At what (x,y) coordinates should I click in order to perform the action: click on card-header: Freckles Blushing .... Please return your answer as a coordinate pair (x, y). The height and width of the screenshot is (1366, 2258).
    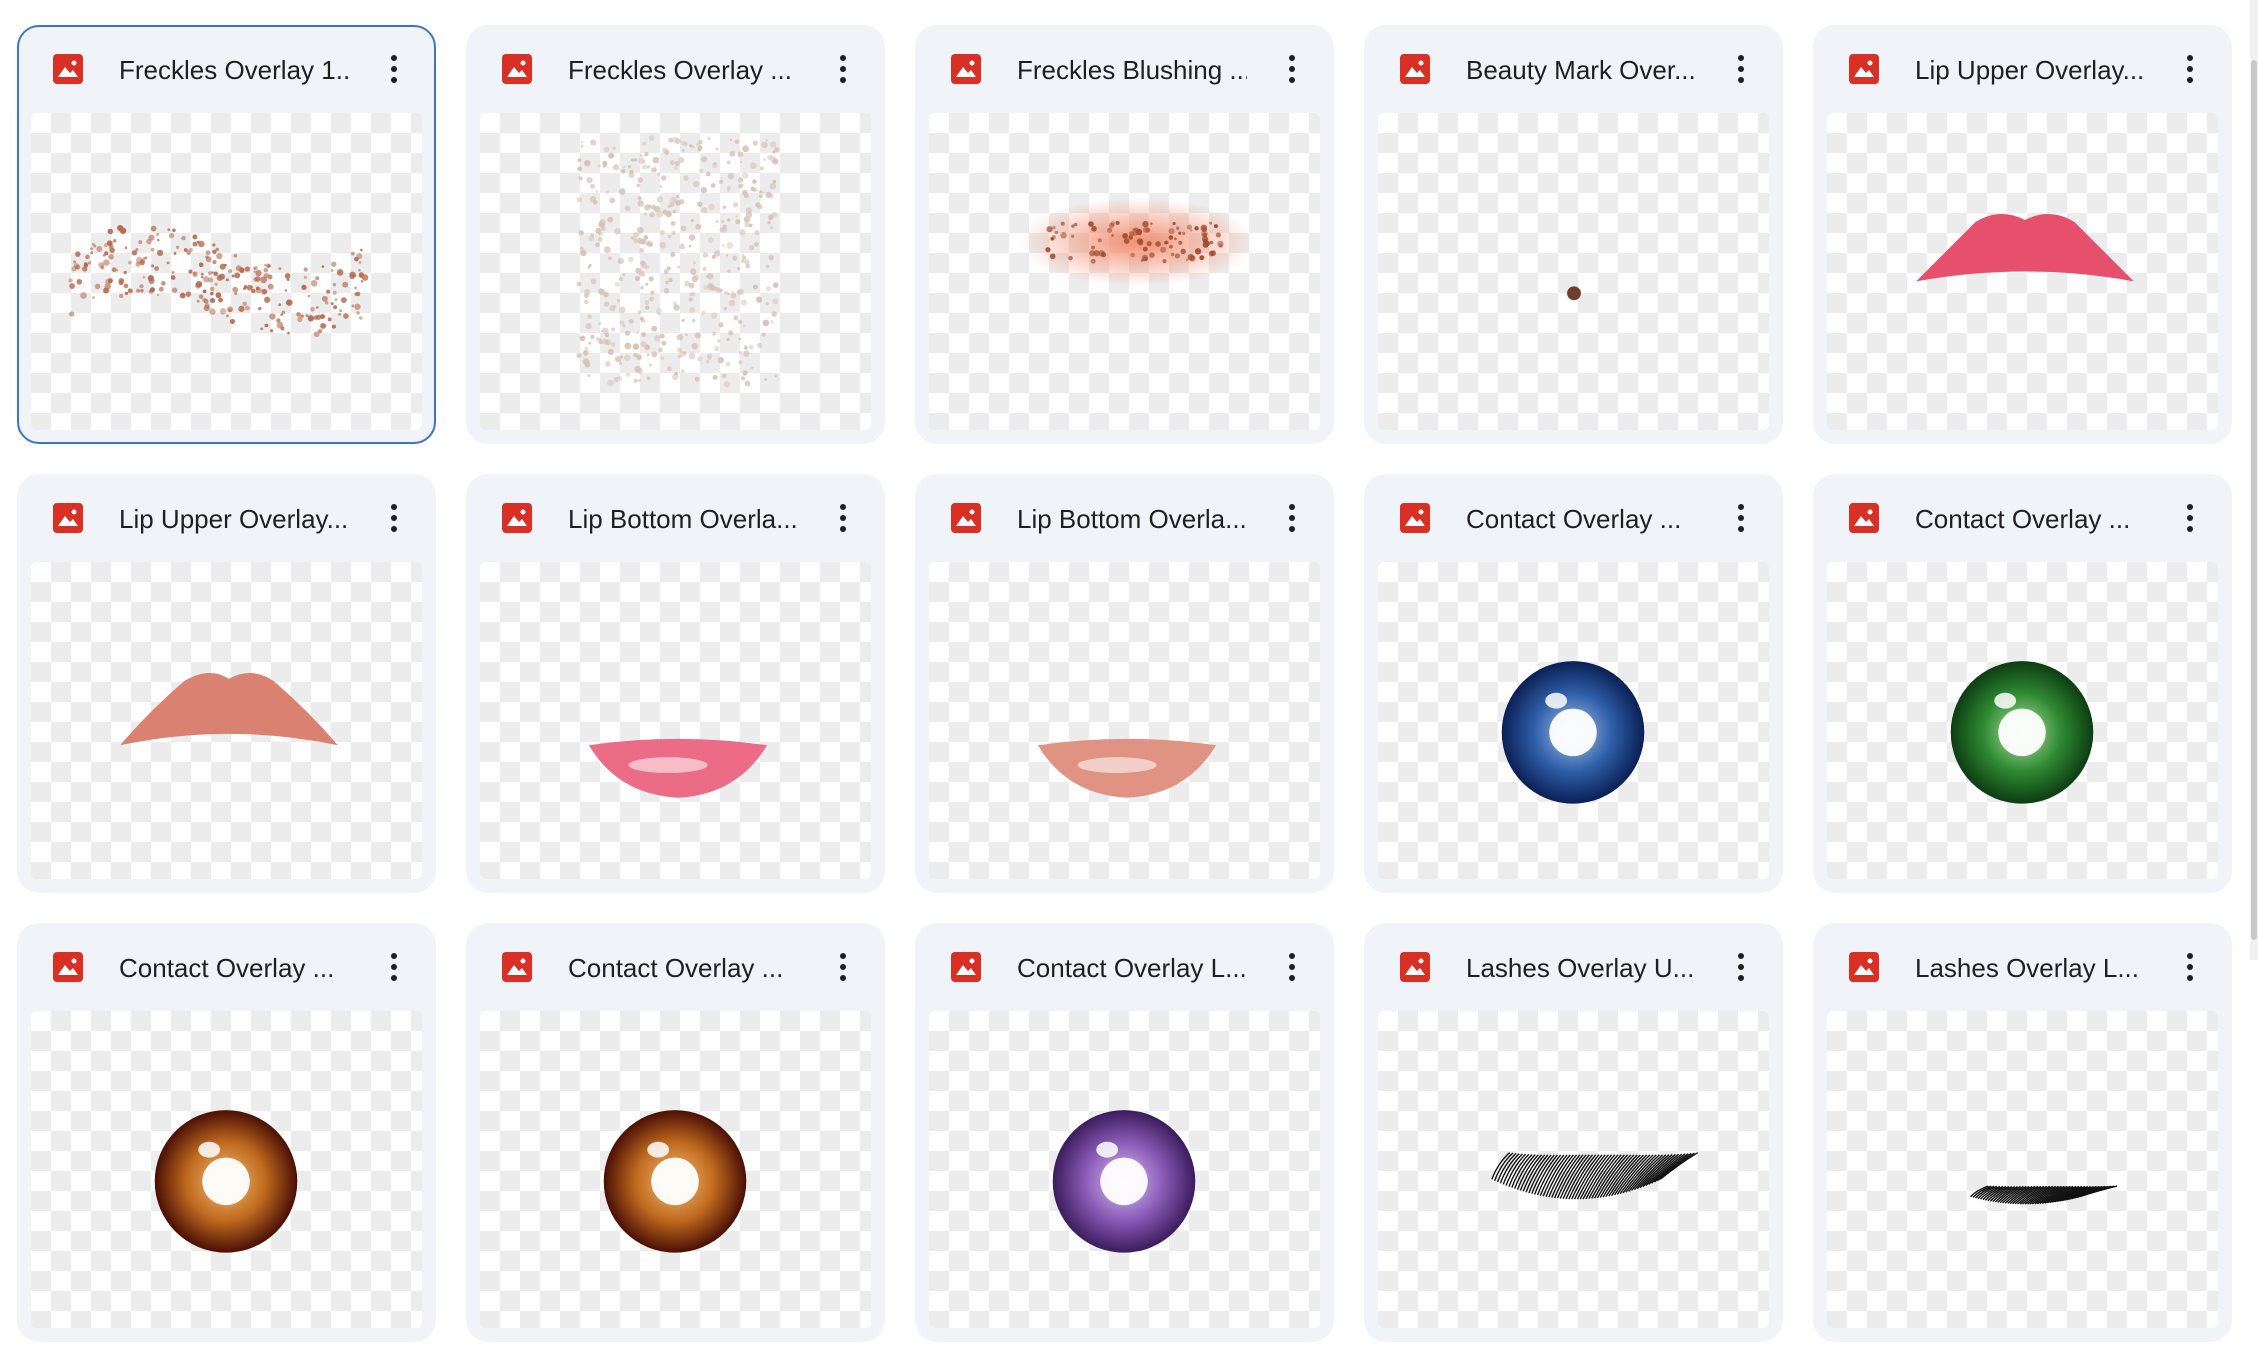
    Looking at the image, I should click on (1124, 70).